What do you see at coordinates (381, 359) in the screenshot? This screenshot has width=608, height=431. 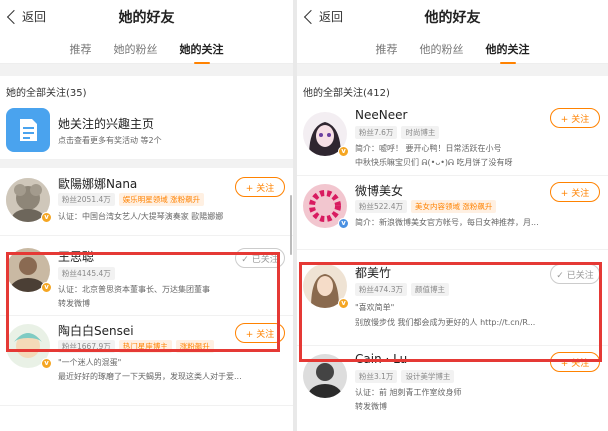 I see `user-name: Cain · Lu` at bounding box center [381, 359].